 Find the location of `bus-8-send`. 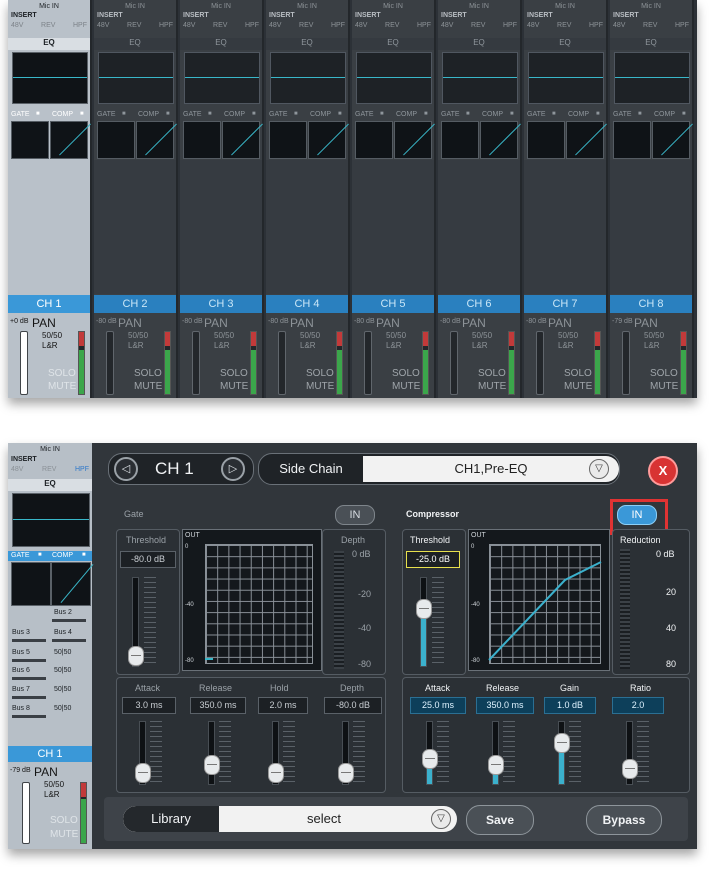

bus-8-send is located at coordinates (29, 716).